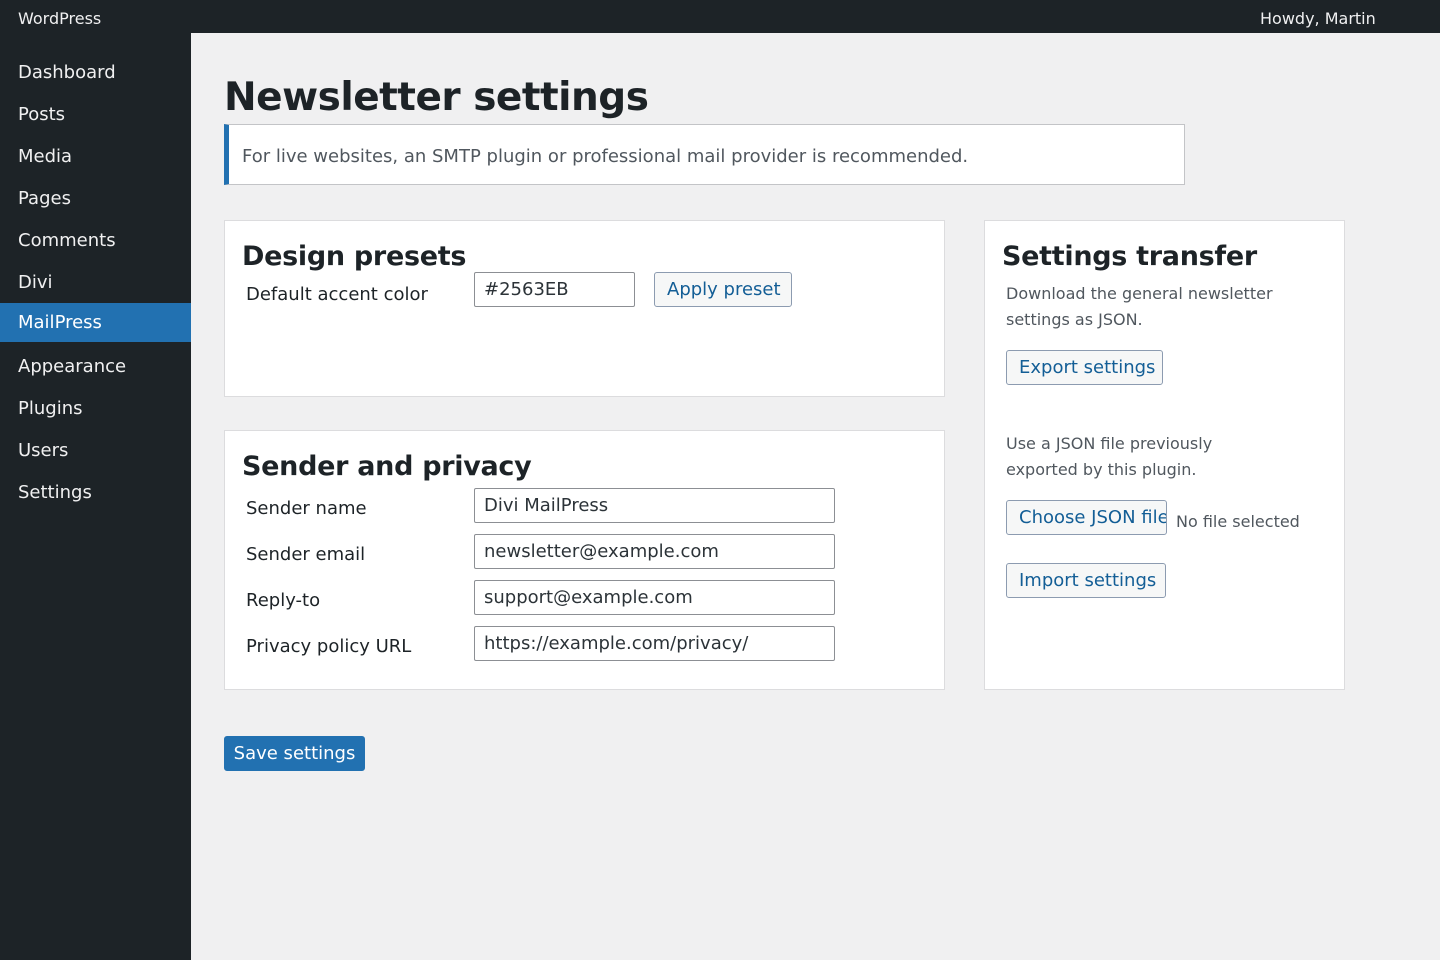 This screenshot has width=1440, height=960. What do you see at coordinates (1086, 580) in the screenshot?
I see `import-settings-button: Import settings` at bounding box center [1086, 580].